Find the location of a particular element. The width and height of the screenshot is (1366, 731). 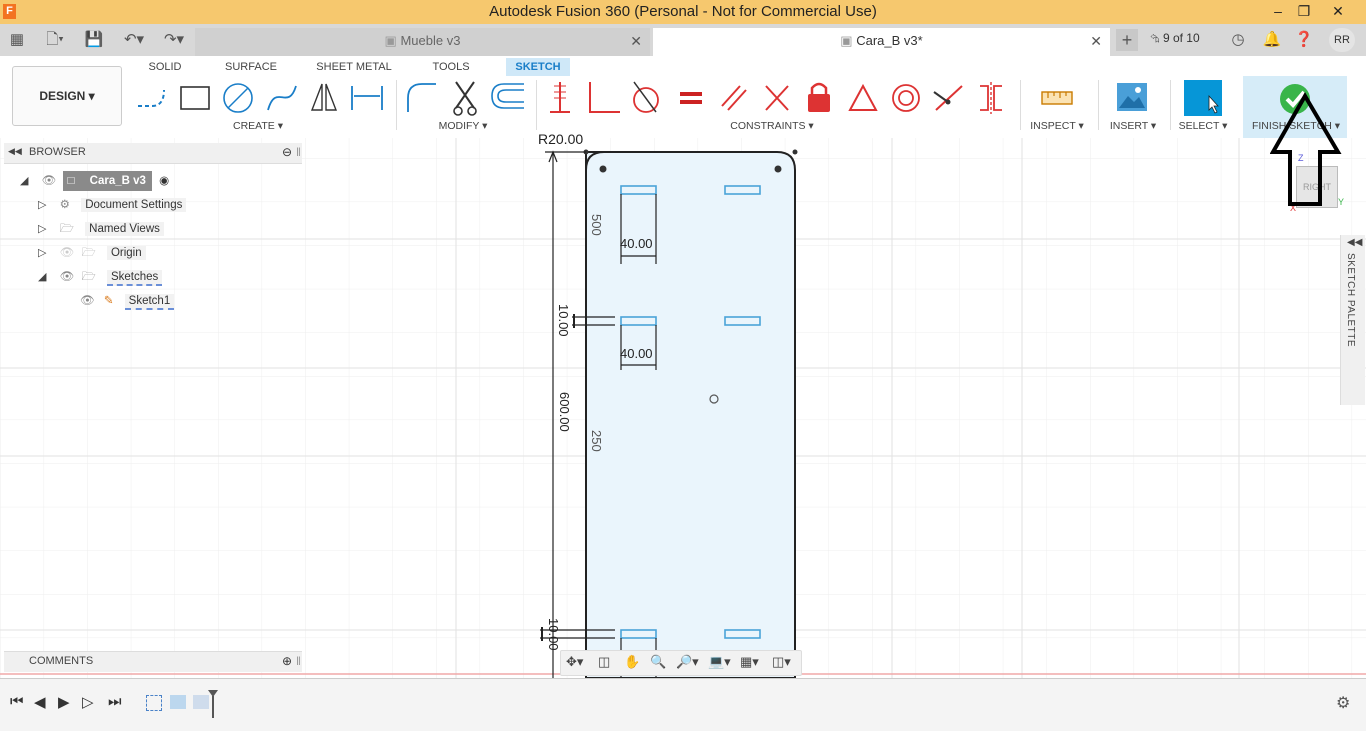

viewports-icon: ◫▾ is located at coordinates (781, 662).